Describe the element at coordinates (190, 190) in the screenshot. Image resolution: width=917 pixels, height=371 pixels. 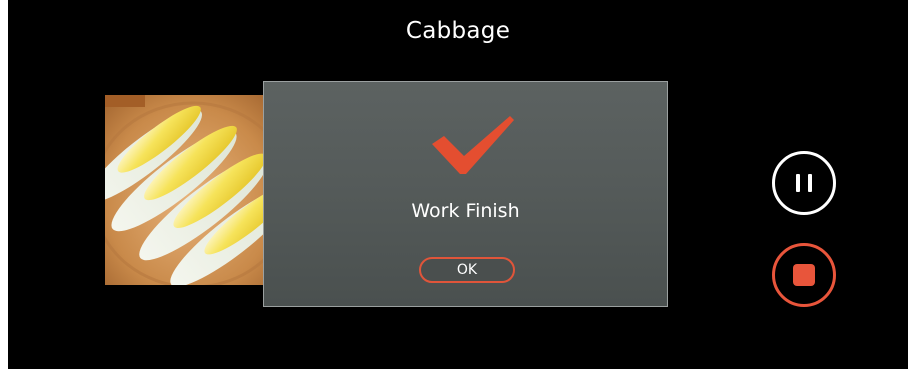
I see `food-image` at that location.